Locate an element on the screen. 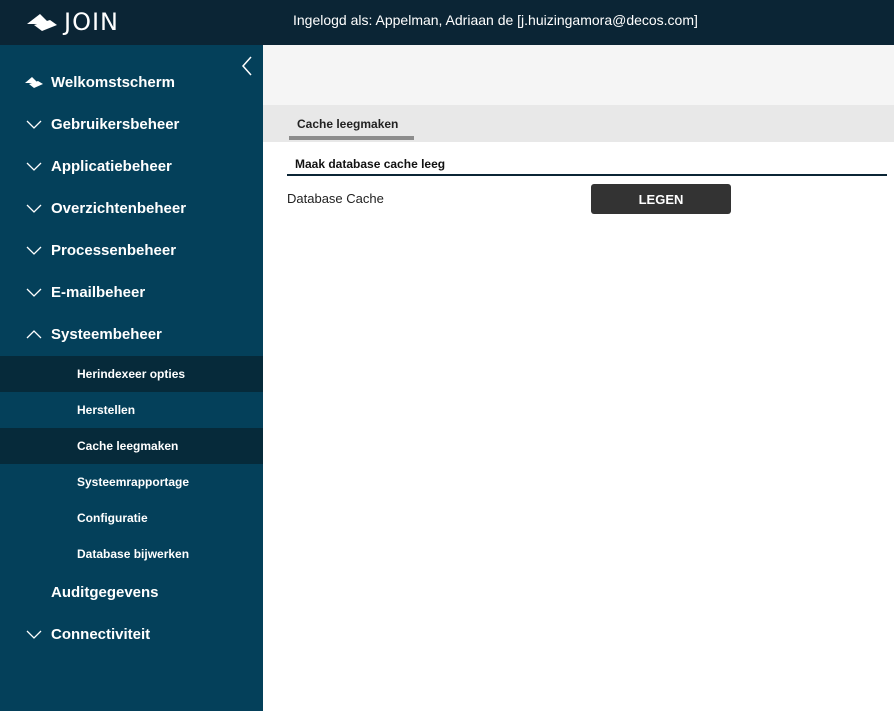  sidebar-subitem-herindexeer-opties: Herindexeer opties is located at coordinates (131, 374).